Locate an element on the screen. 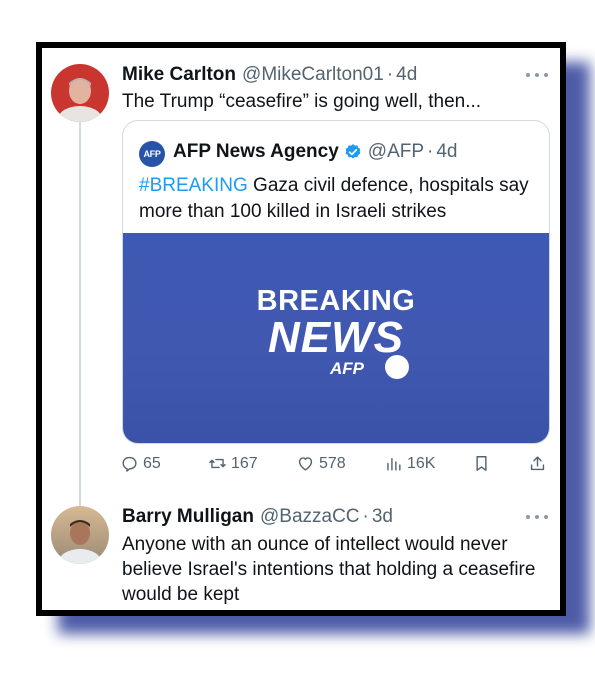 The image size is (595, 674). share-button is located at coordinates (539, 463).